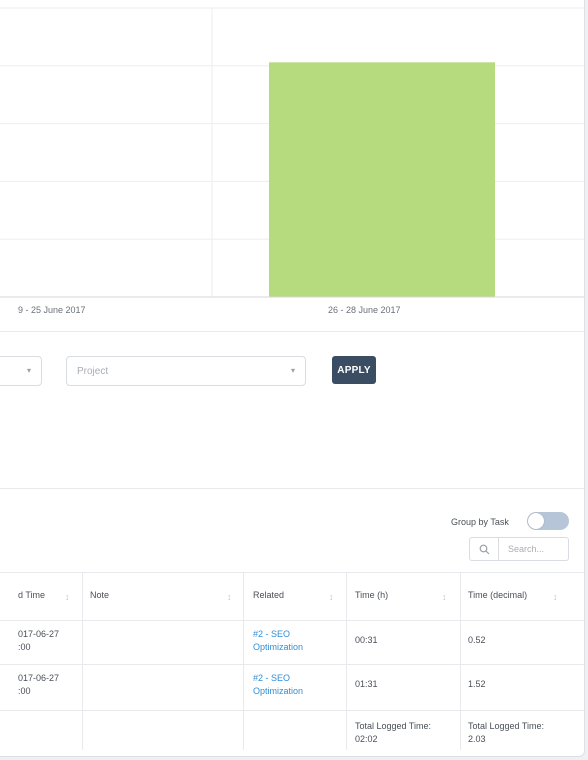 This screenshot has width=588, height=760. Describe the element at coordinates (364, 310) in the screenshot. I see `x-tick-label: 26 - 28 June 2017` at that location.